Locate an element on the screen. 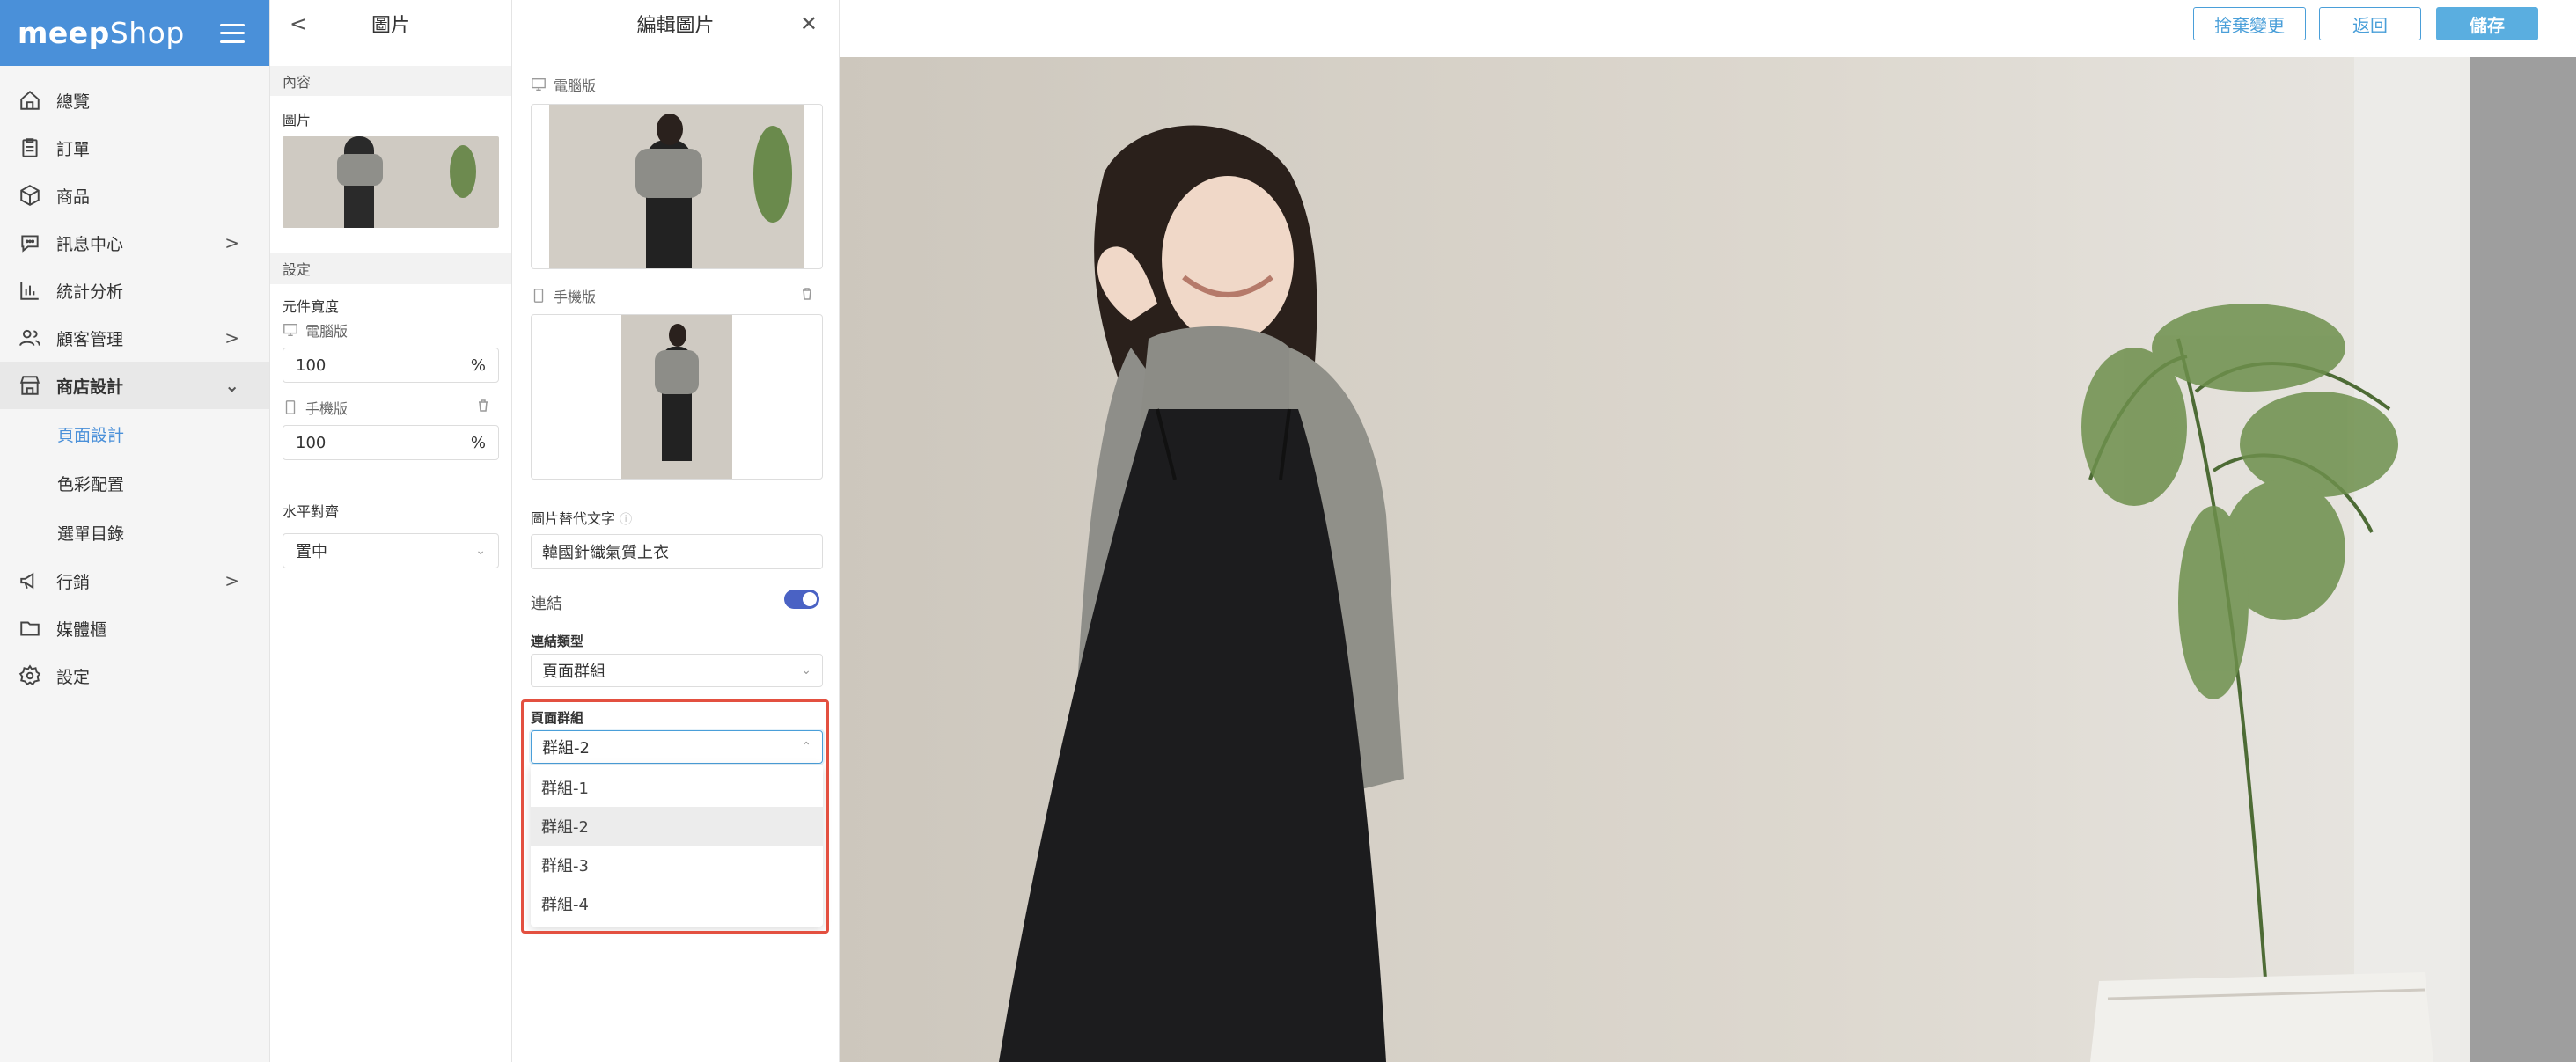 The width and height of the screenshot is (2576, 1062). image-label: 圖片 is located at coordinates (297, 120).